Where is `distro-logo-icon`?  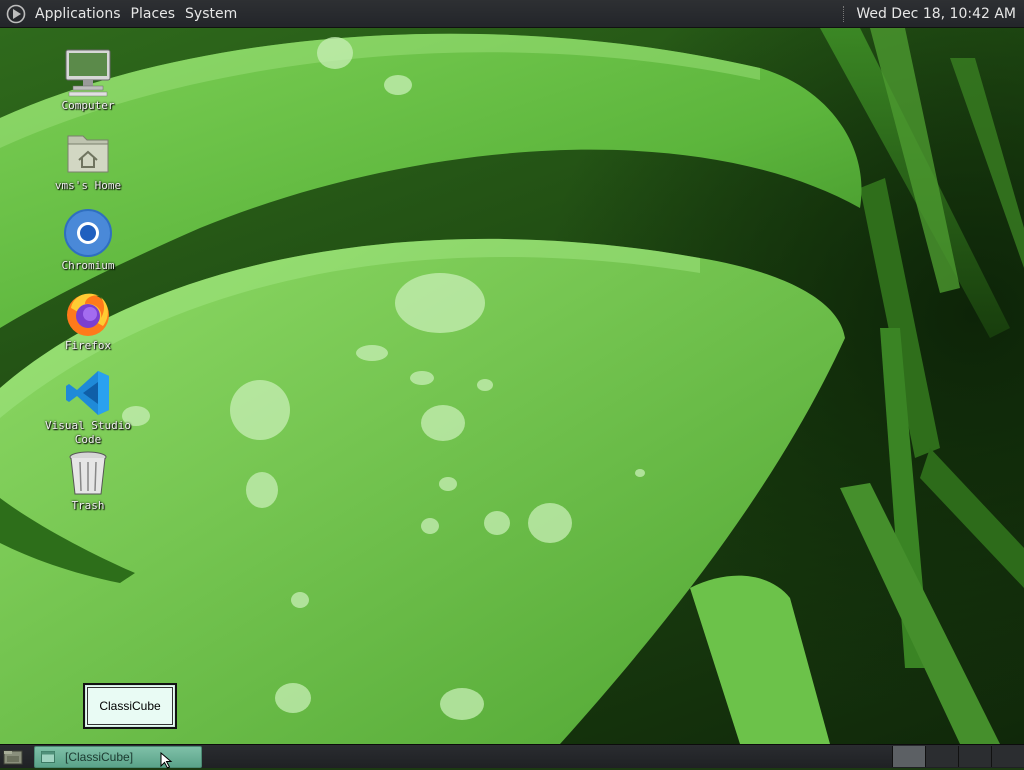 distro-logo-icon is located at coordinates (16, 14).